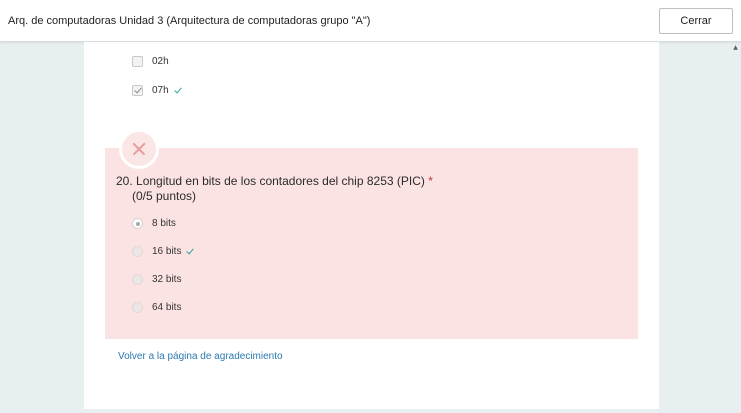 The height and width of the screenshot is (413, 741). What do you see at coordinates (167, 307) in the screenshot?
I see `option-label: 64 bits` at bounding box center [167, 307].